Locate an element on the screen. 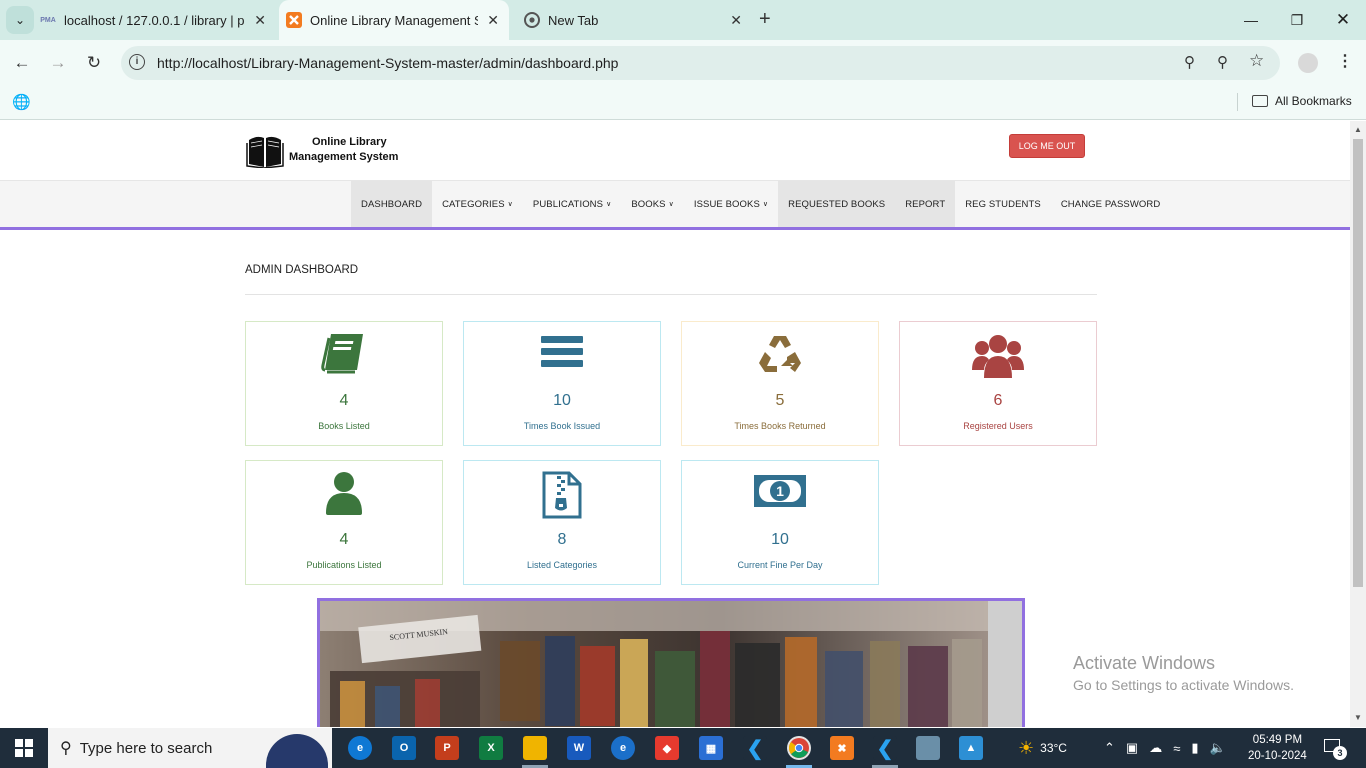  stat-value: 5 is located at coordinates (780, 400).